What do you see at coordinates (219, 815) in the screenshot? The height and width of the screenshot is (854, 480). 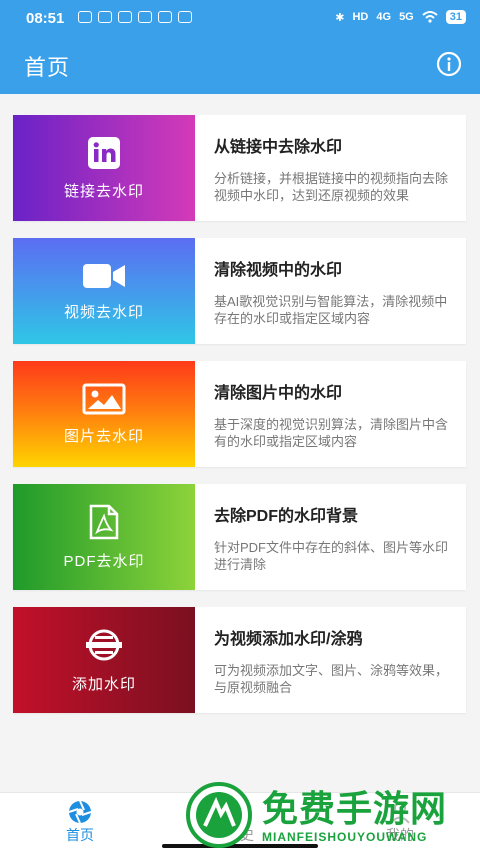 I see `site-logo-icon` at bounding box center [219, 815].